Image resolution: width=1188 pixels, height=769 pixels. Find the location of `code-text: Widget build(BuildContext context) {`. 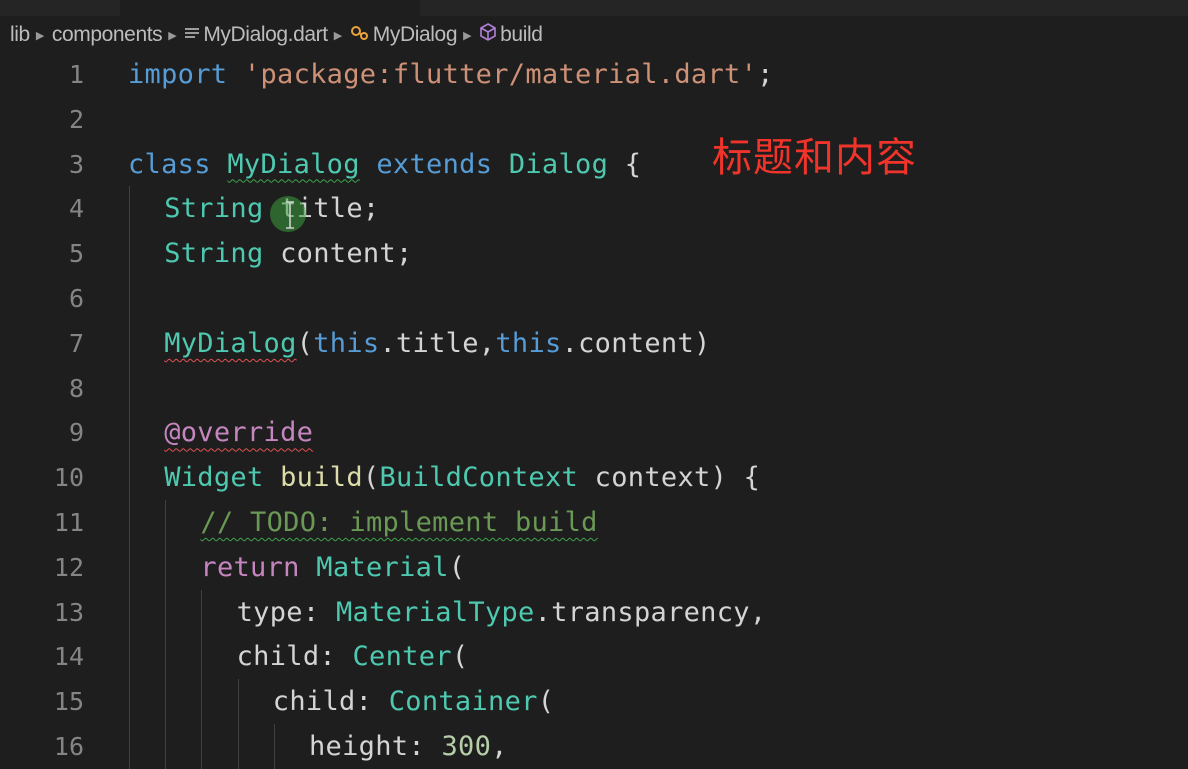

code-text: Widget build(BuildContext context) { is located at coordinates (462, 477).